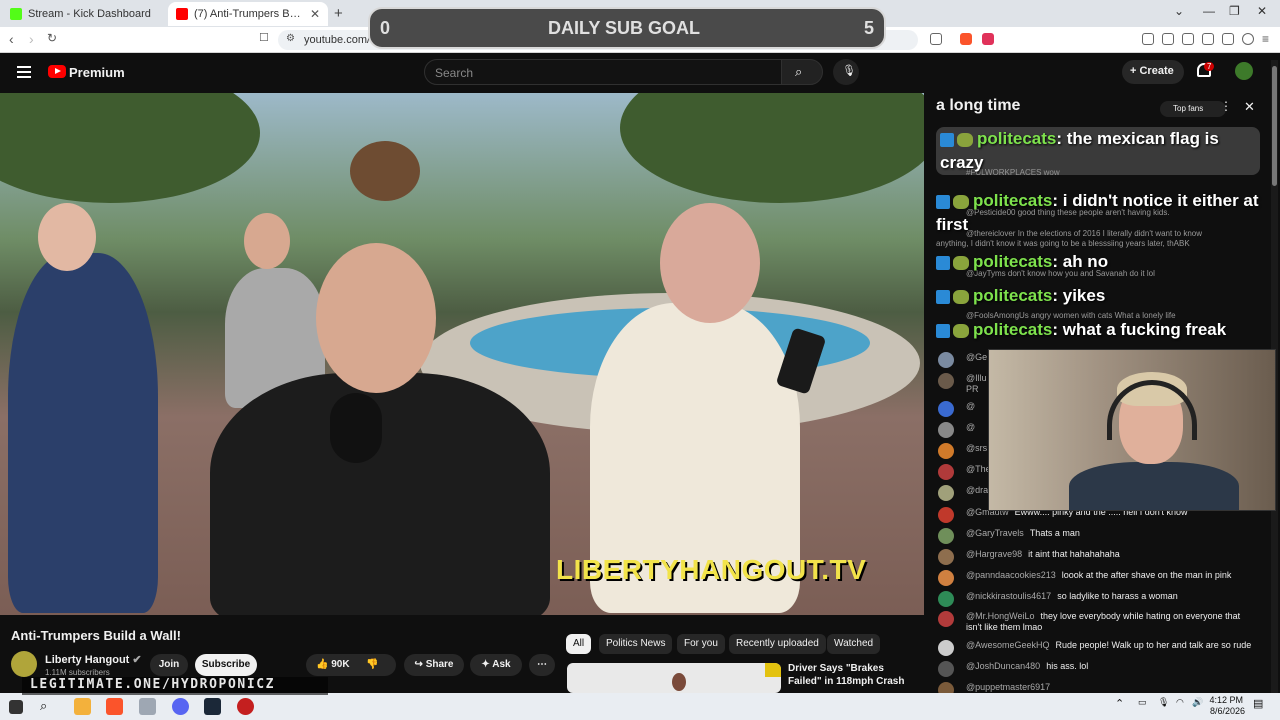 This screenshot has height=720, width=1280. Describe the element at coordinates (290, 38) in the screenshot. I see `site-info-icon: ⚙` at that location.